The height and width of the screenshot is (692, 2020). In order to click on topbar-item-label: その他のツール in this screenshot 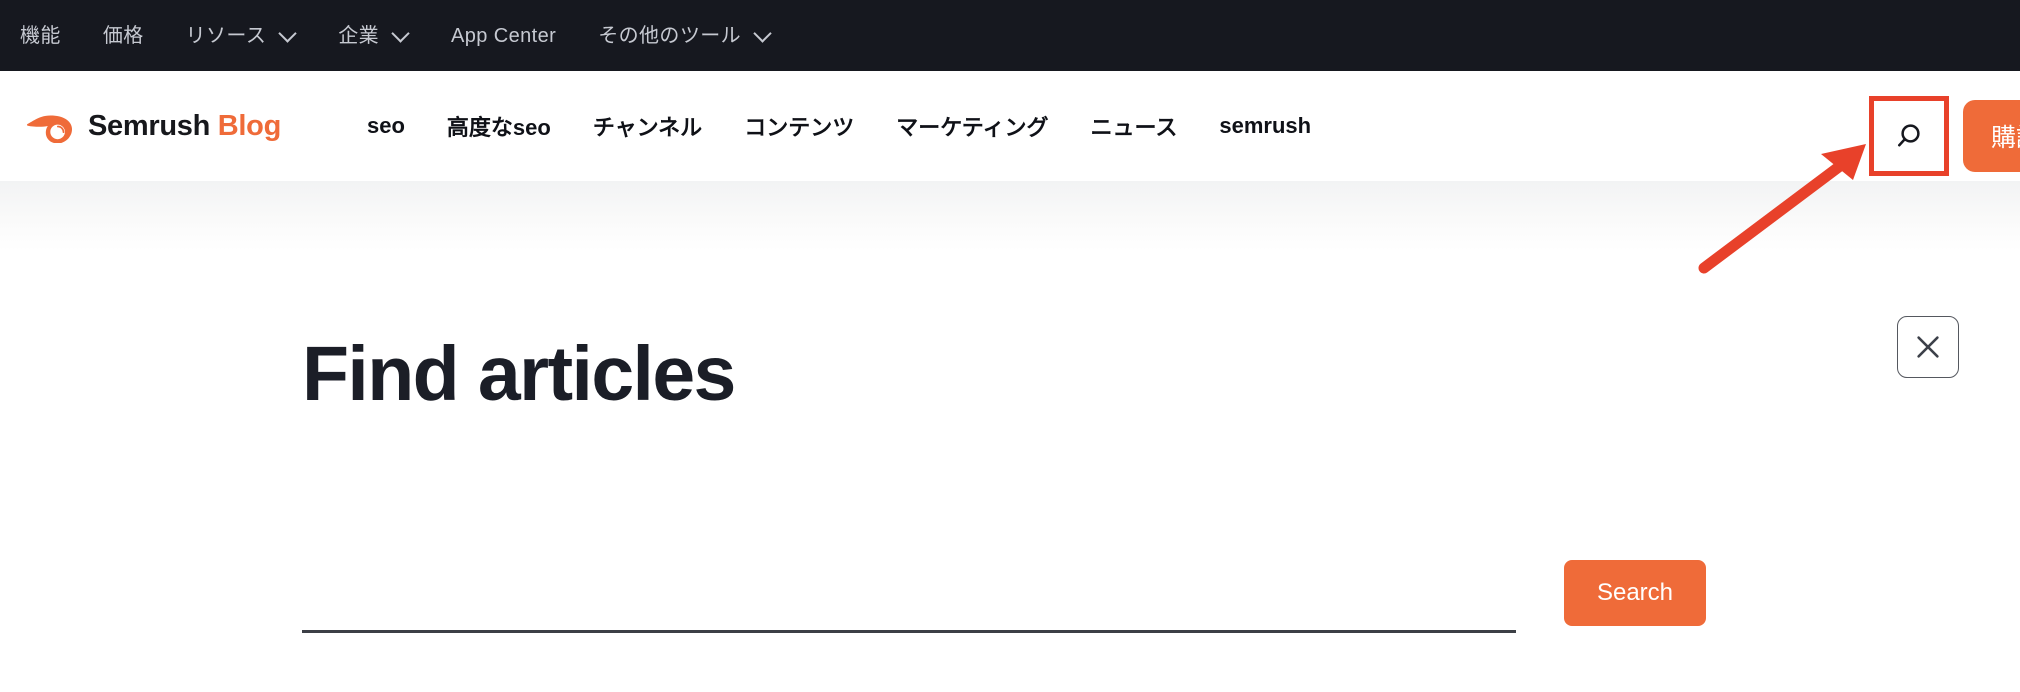, I will do `click(670, 35)`.